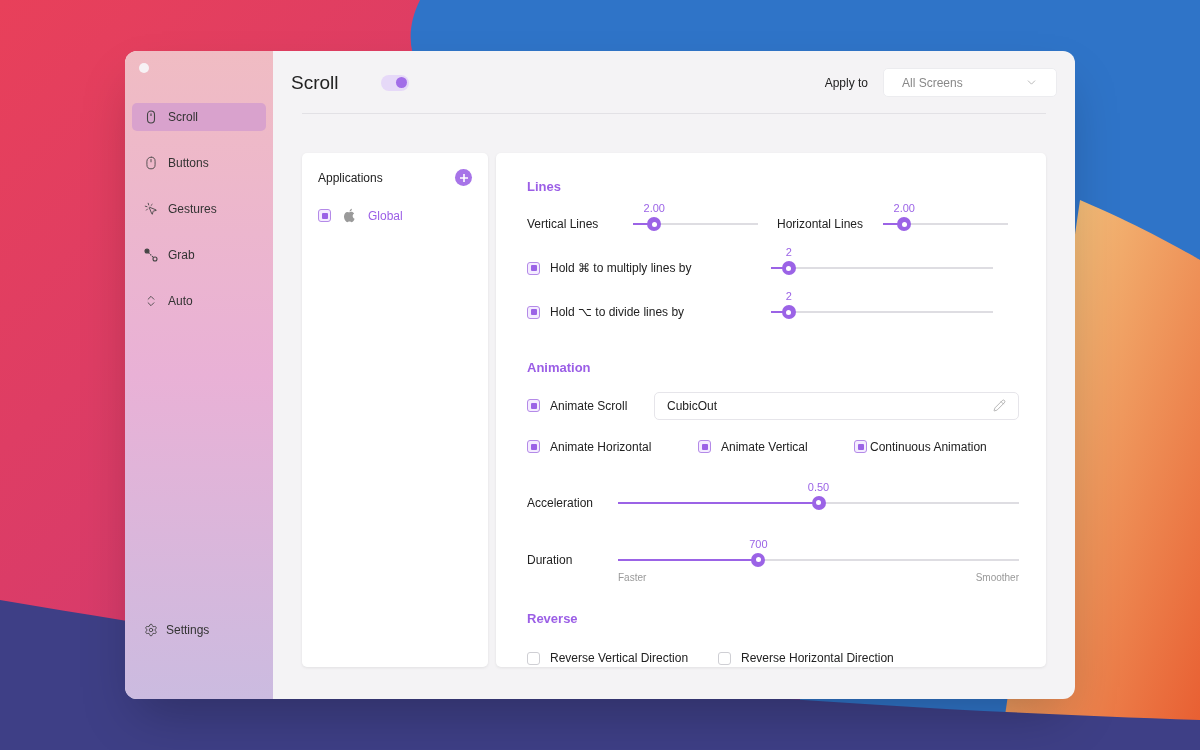 This screenshot has width=1200, height=750. I want to click on sidebar-item: Gestures, so click(199, 209).